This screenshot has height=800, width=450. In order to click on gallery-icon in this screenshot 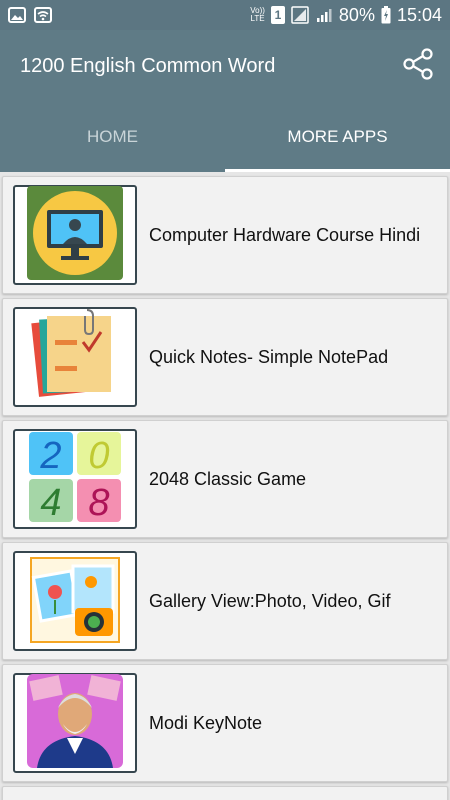, I will do `click(75, 601)`.